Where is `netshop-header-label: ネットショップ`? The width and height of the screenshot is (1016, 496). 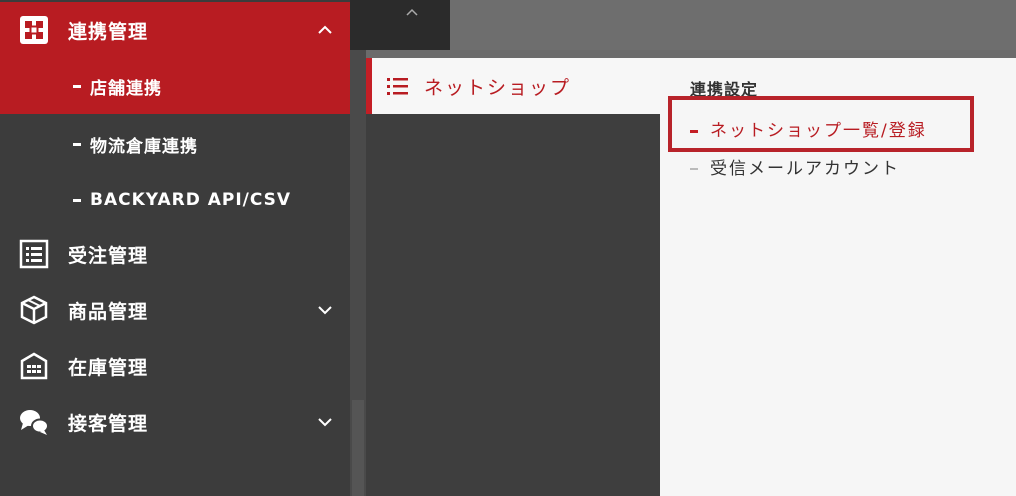
netshop-header-label: ネットショップ is located at coordinates (498, 88).